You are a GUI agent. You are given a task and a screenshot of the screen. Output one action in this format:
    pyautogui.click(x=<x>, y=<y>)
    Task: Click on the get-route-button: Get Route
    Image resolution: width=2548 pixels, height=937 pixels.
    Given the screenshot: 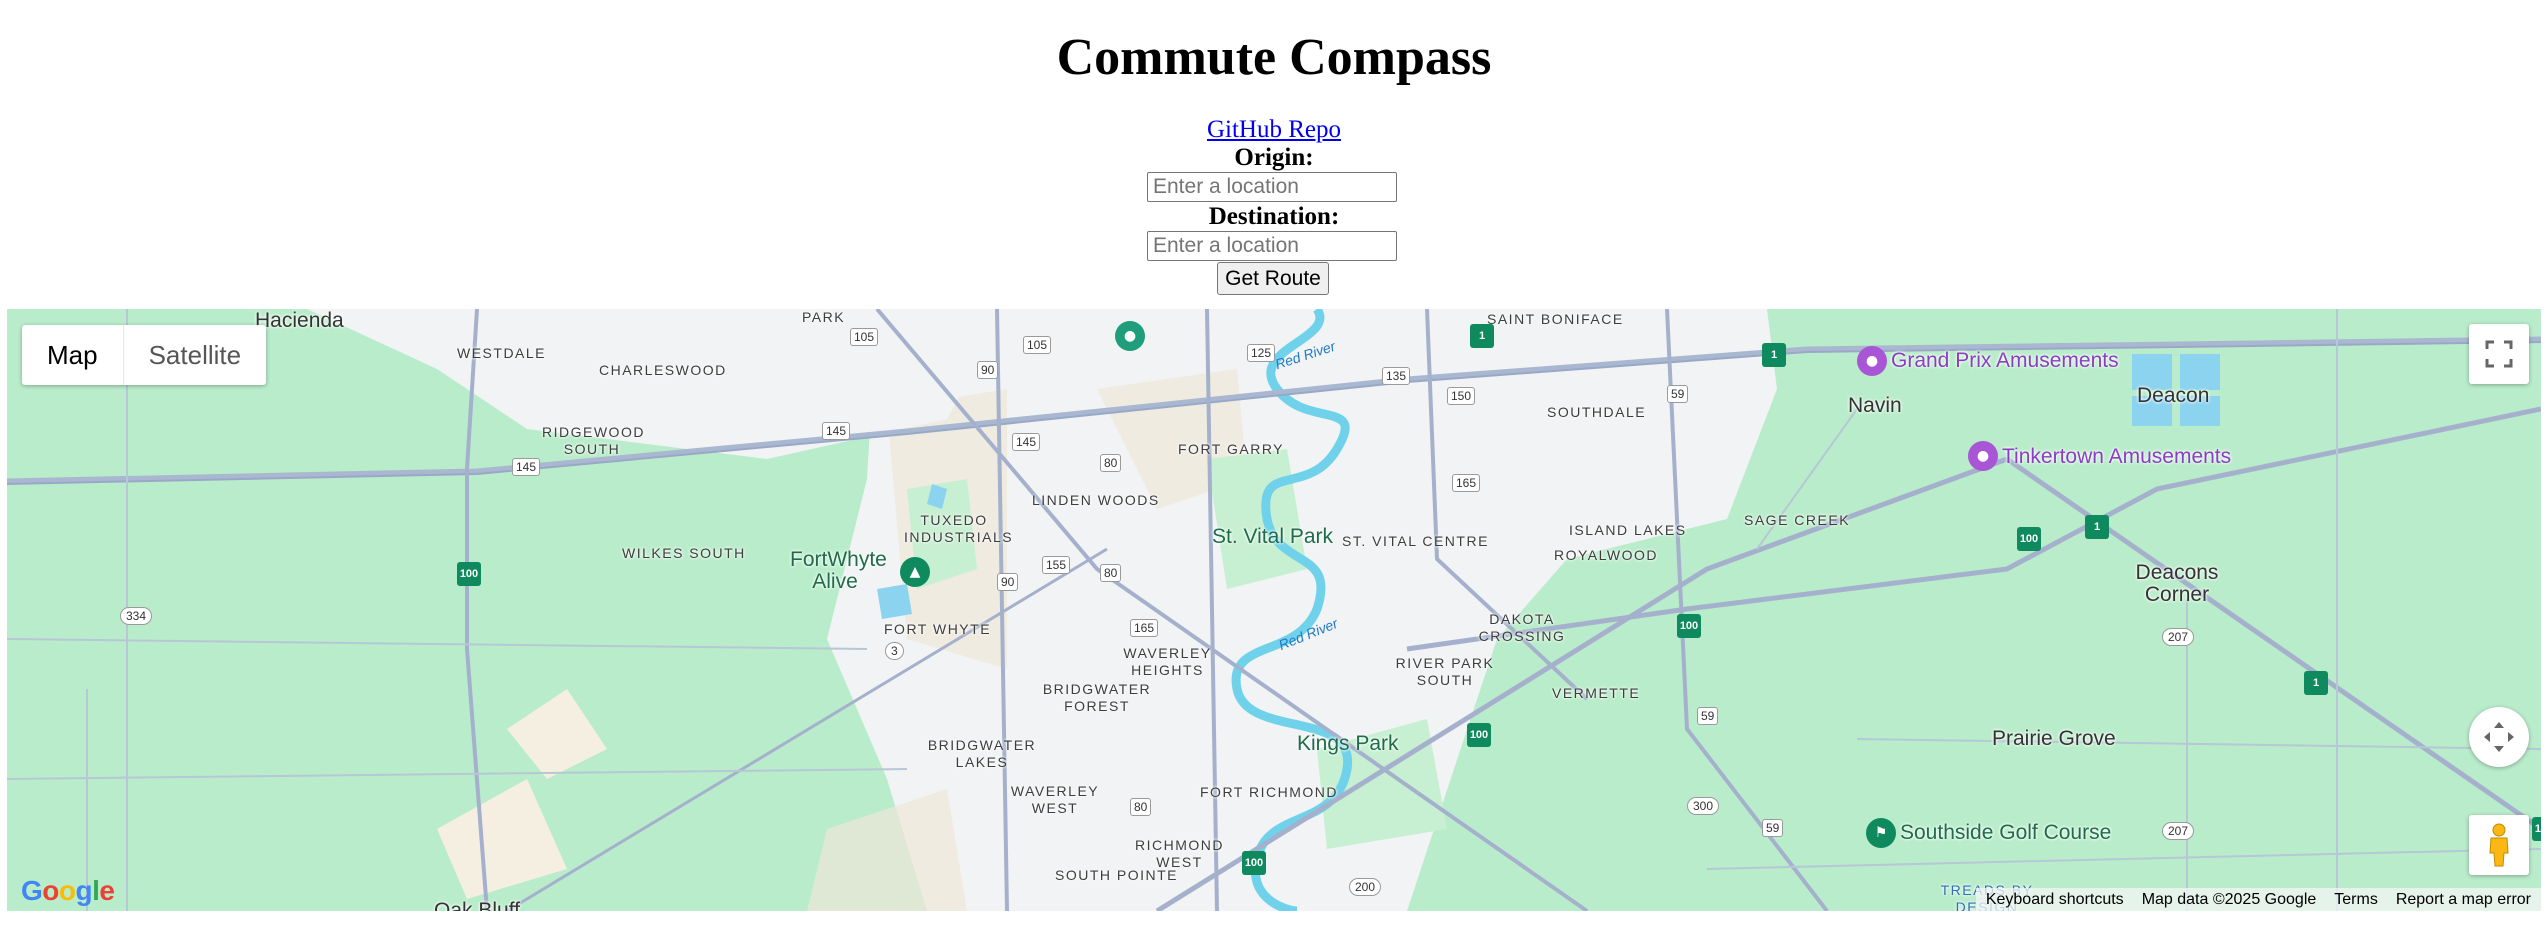 What is the action you would take?
    pyautogui.click(x=1273, y=278)
    